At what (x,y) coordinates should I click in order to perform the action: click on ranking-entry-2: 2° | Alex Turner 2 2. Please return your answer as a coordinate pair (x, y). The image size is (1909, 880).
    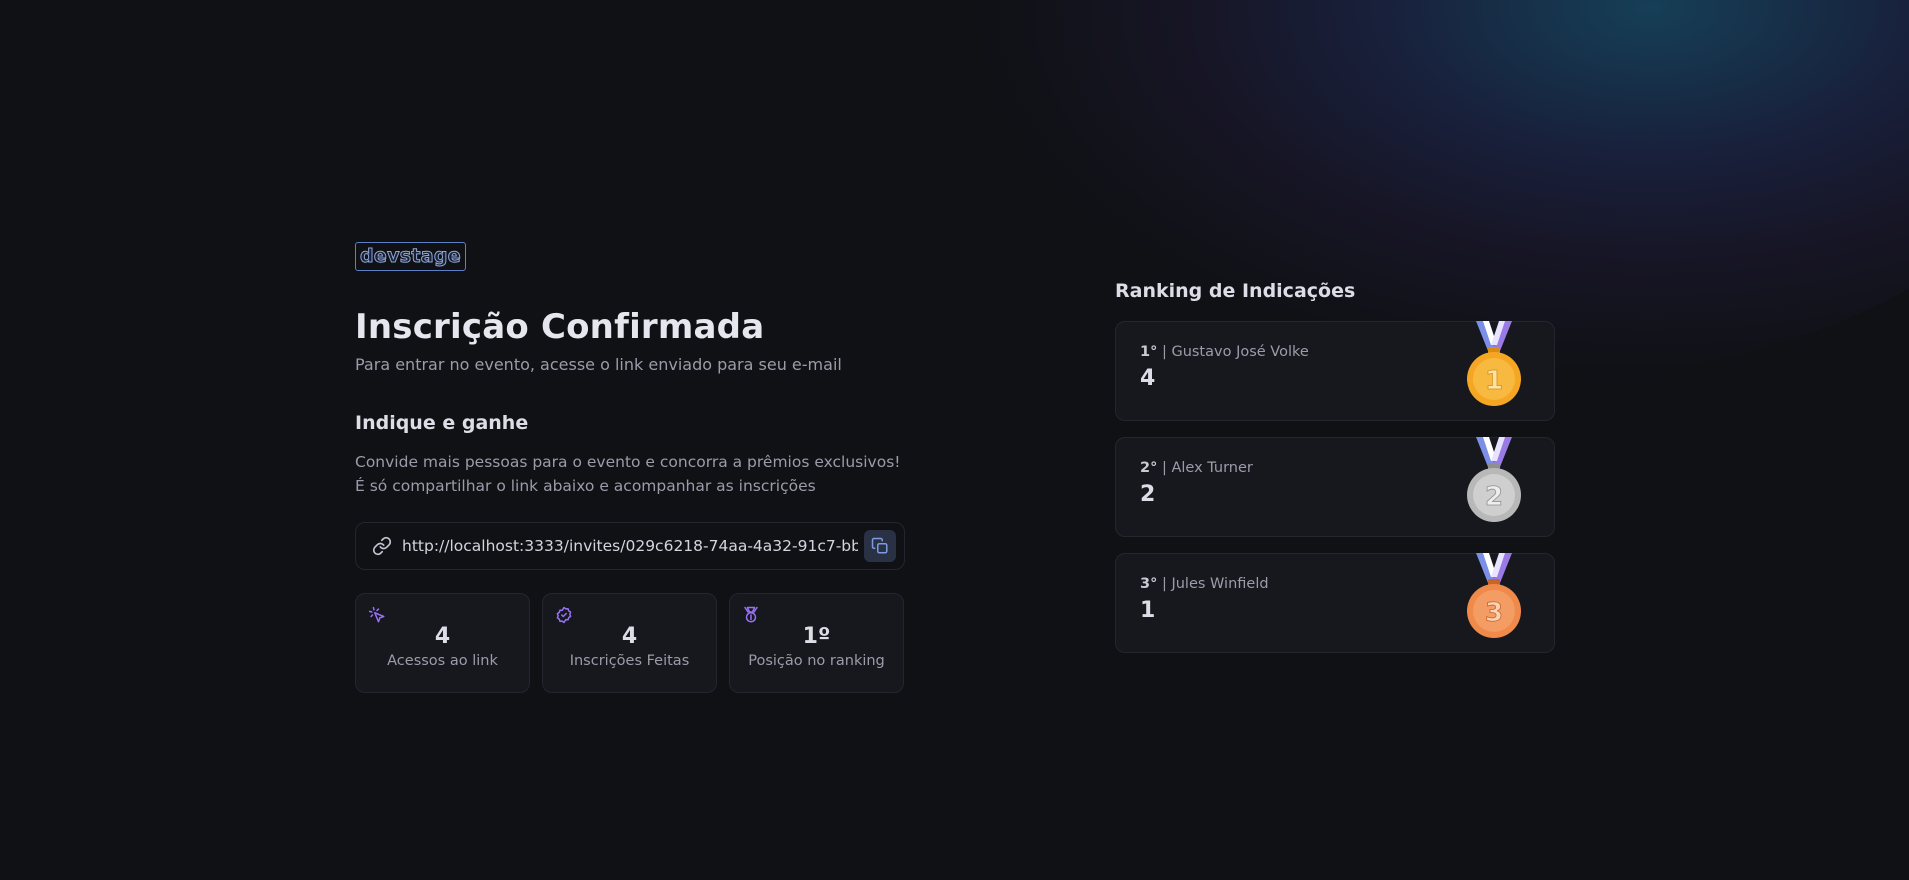
    Looking at the image, I should click on (1335, 487).